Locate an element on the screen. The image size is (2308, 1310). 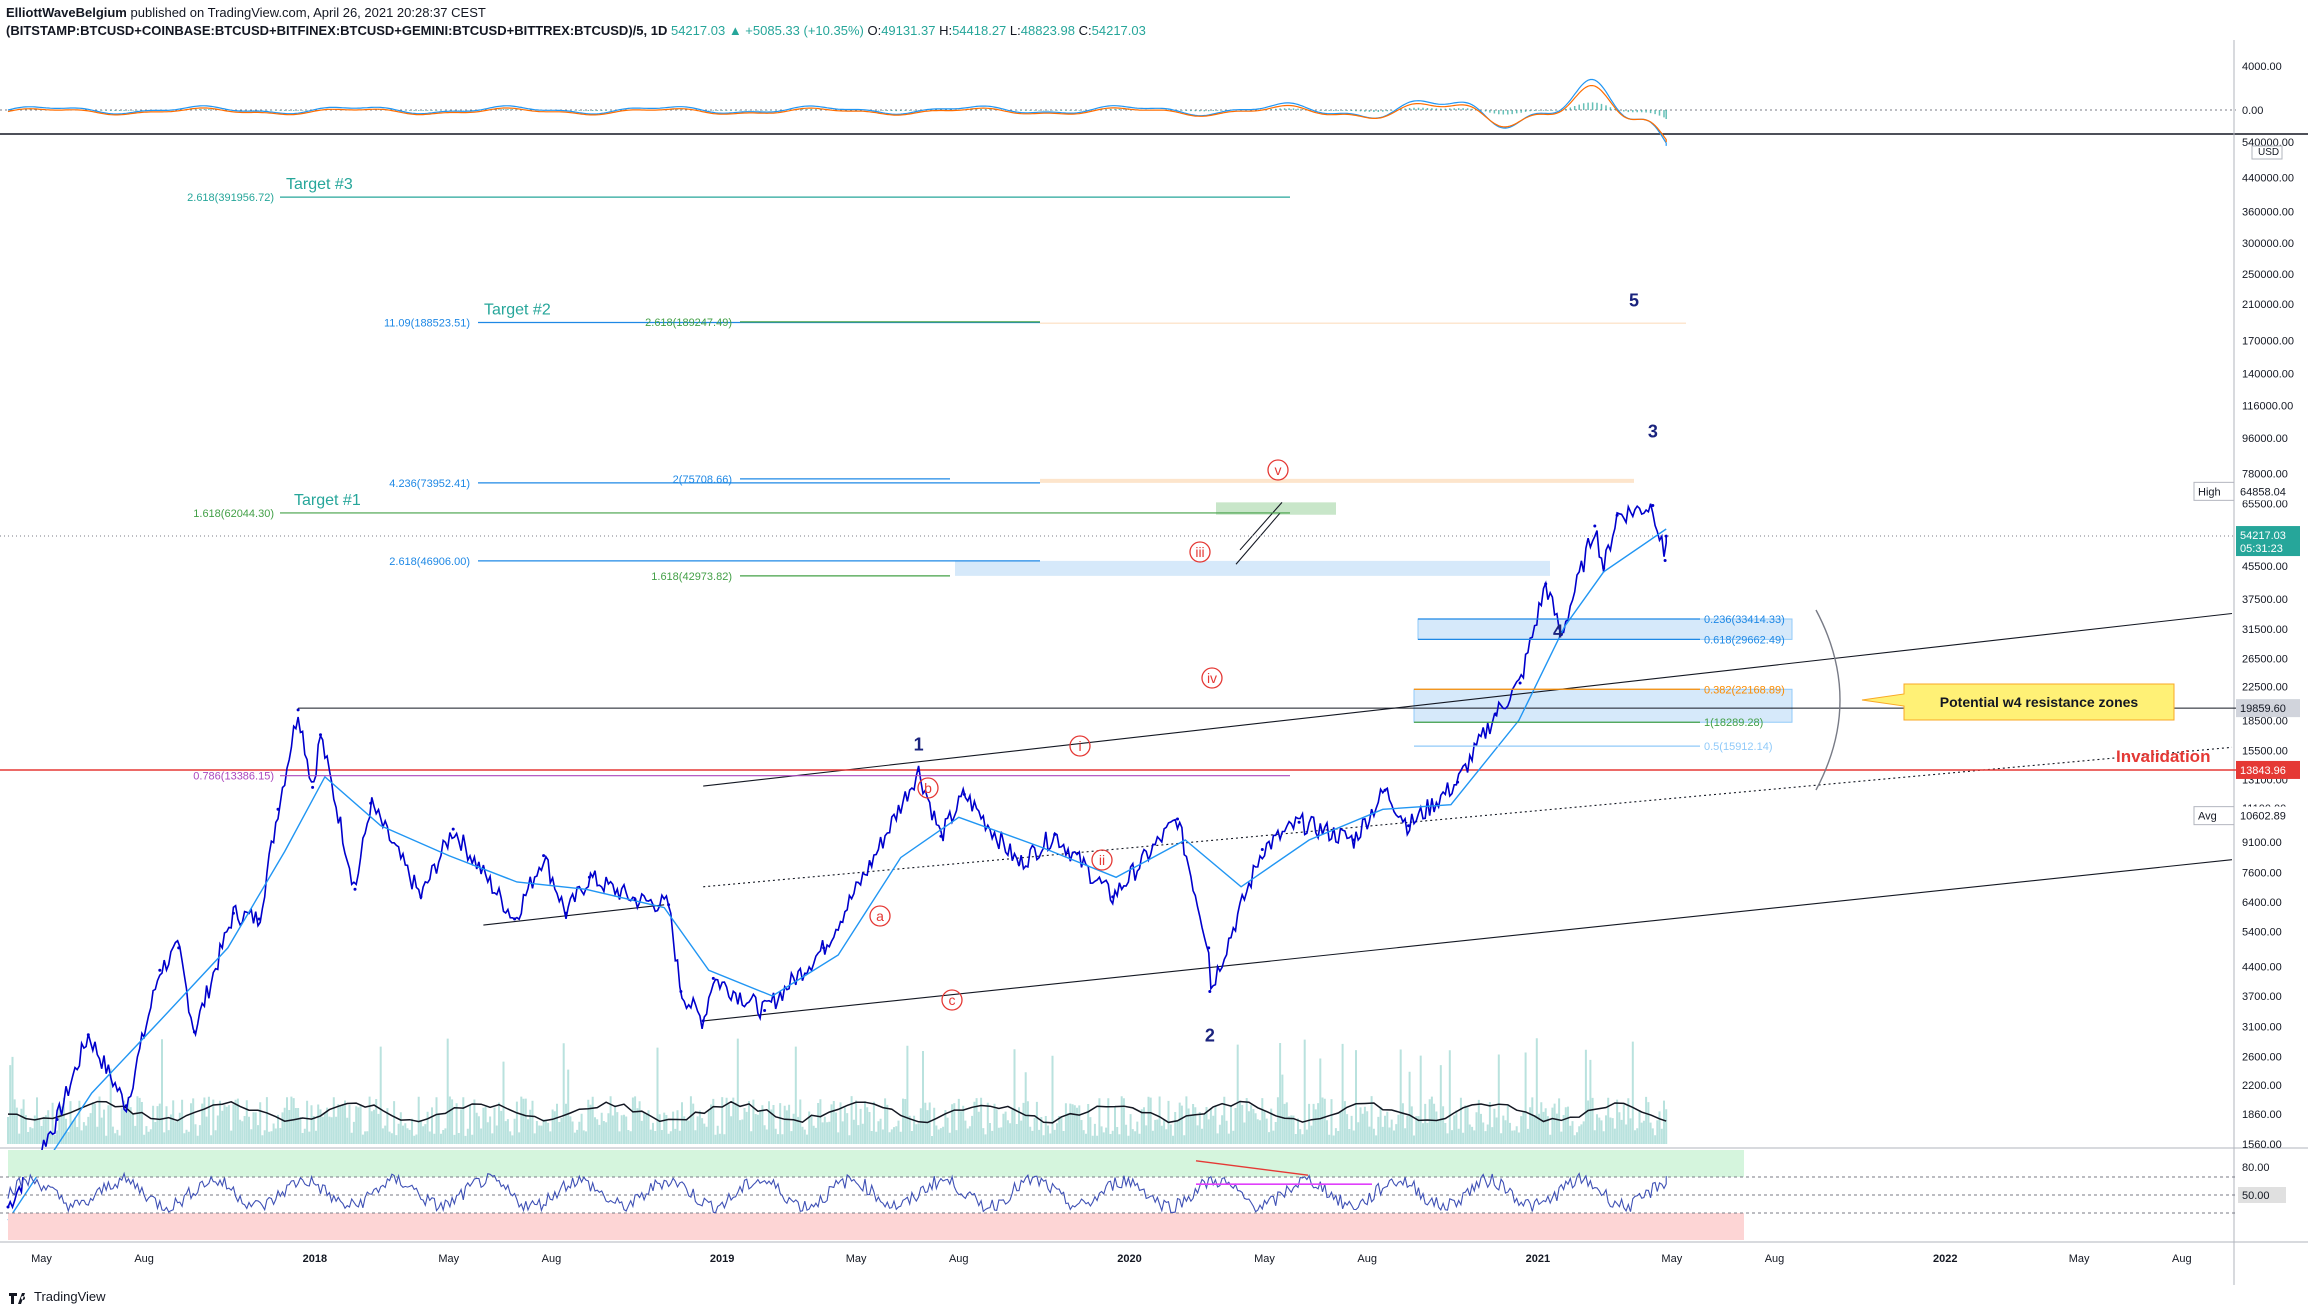
time-axis-tick: Aug is located at coordinates (1775, 1259).